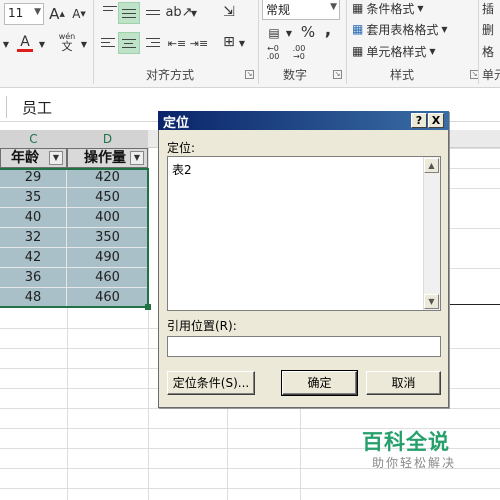 This screenshot has width=500, height=500. I want to click on align-middle-icon, so click(129, 15).